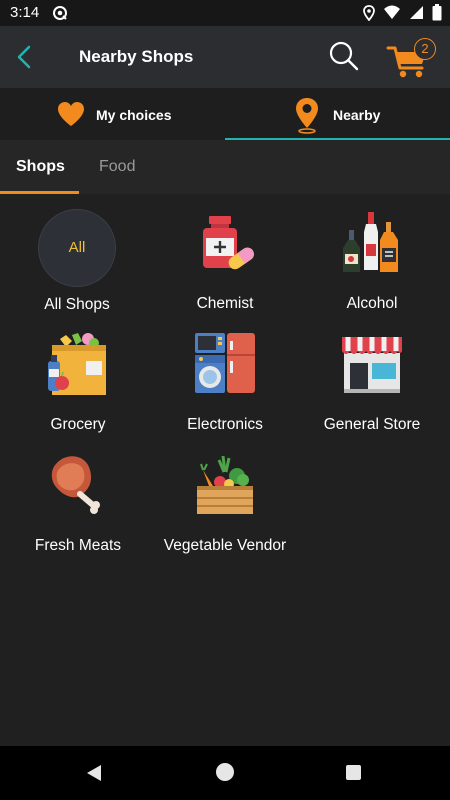 This screenshot has width=450, height=800. What do you see at coordinates (134, 115) in the screenshot?
I see `tab-label: My choices` at bounding box center [134, 115].